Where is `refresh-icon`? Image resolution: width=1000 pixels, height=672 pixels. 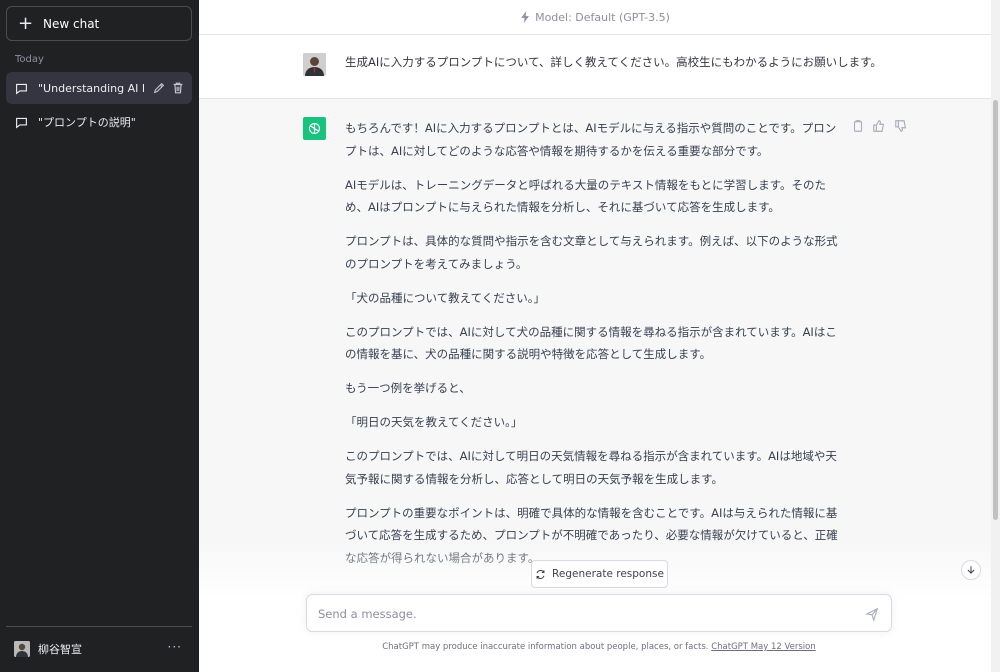
refresh-icon is located at coordinates (540, 574).